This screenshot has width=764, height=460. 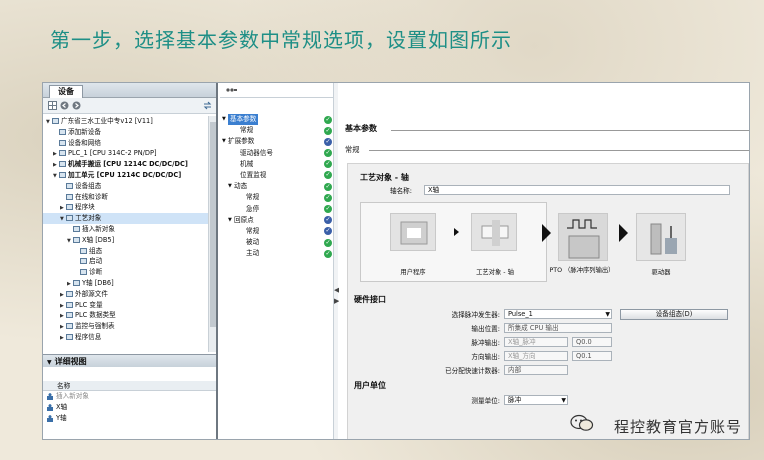 I want to click on panel-splitter: ◀ ▶, so click(x=336, y=261).